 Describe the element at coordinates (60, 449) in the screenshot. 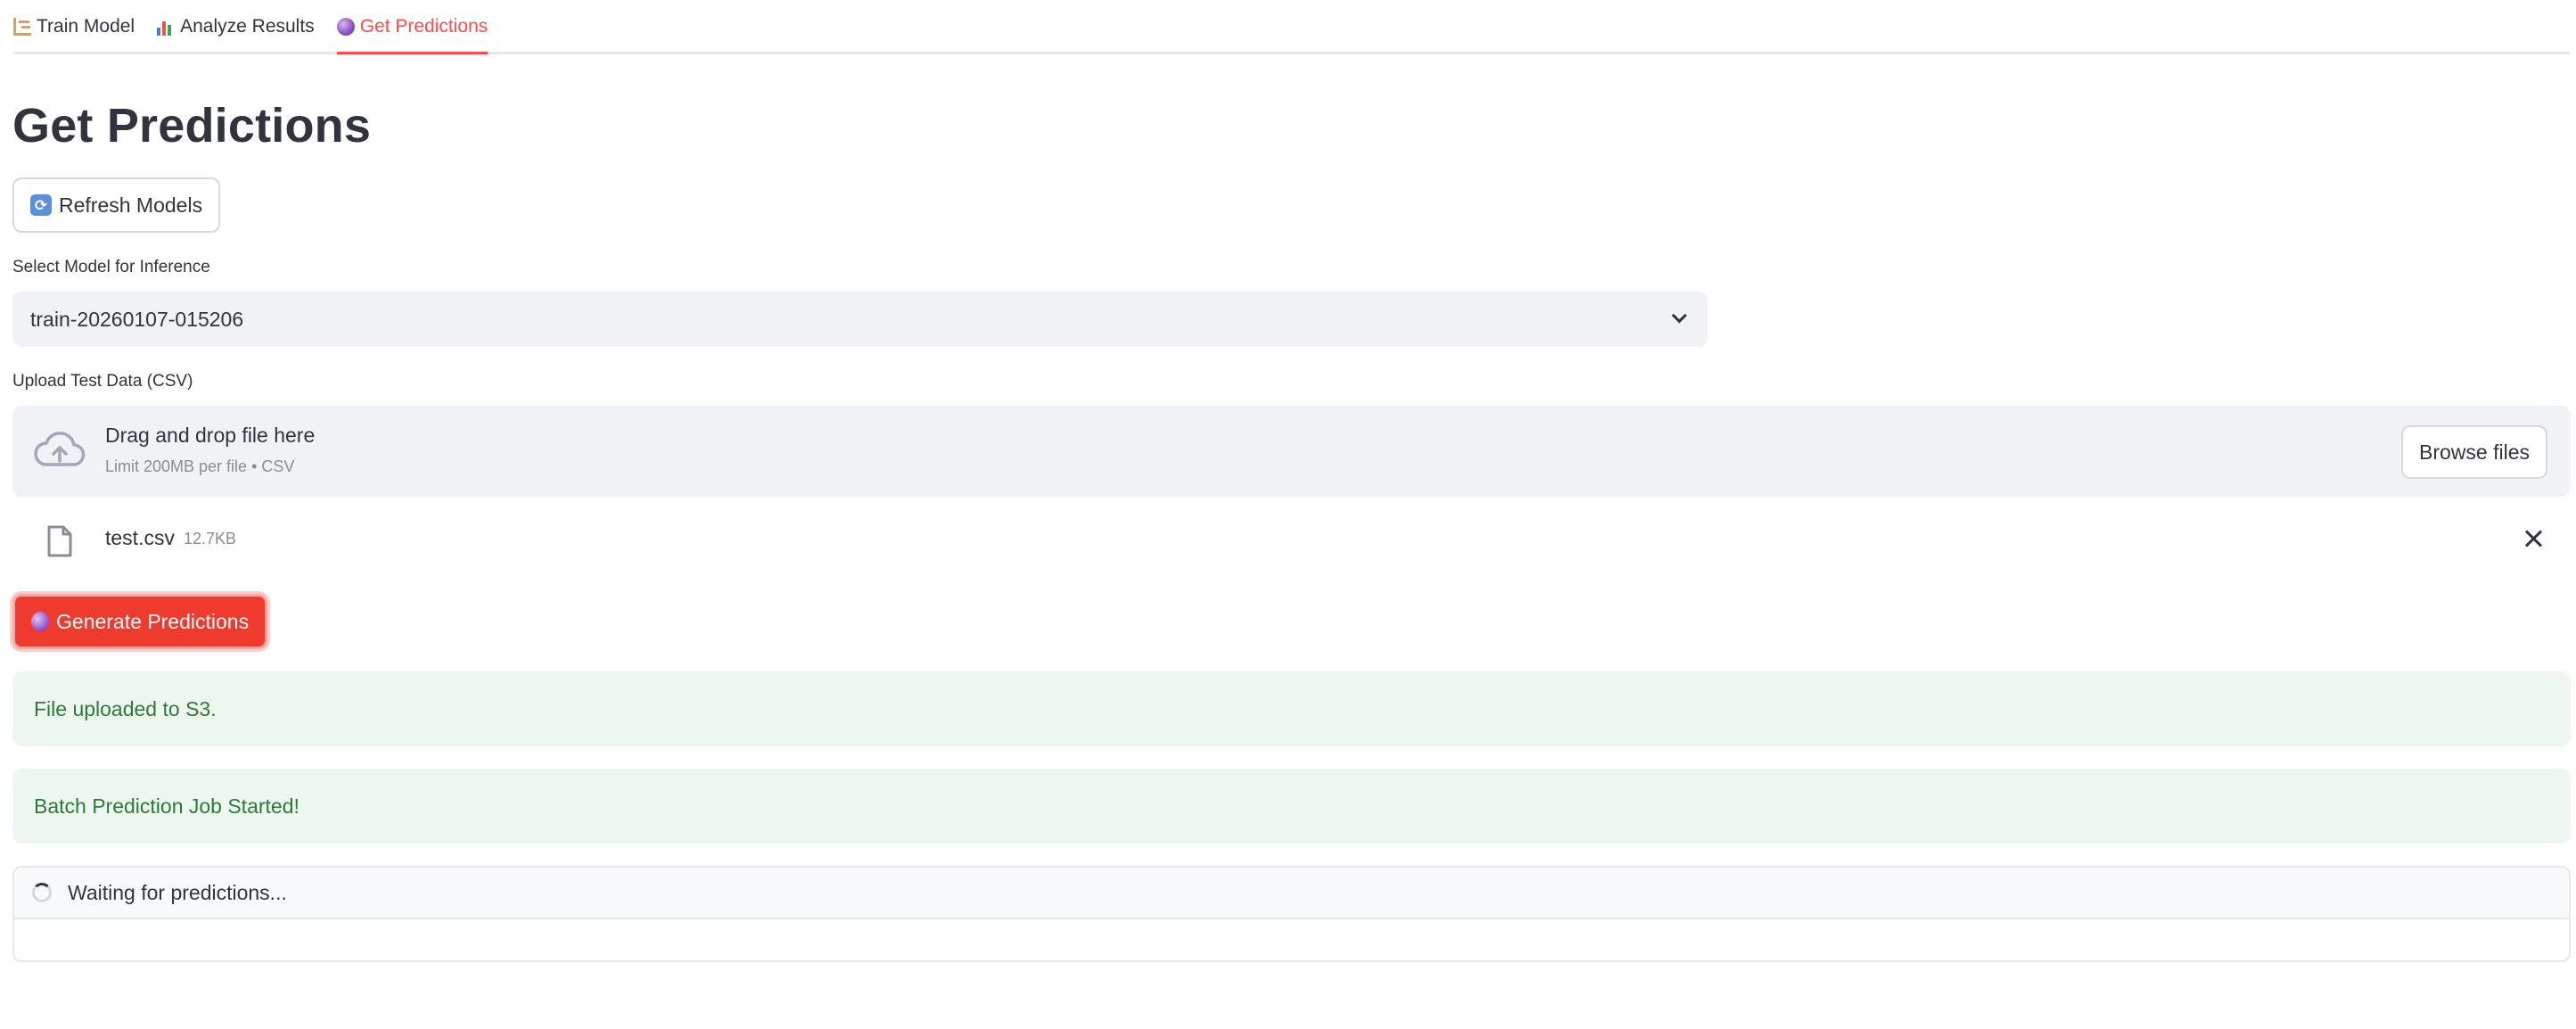

I see `cloud-upload-icon` at that location.